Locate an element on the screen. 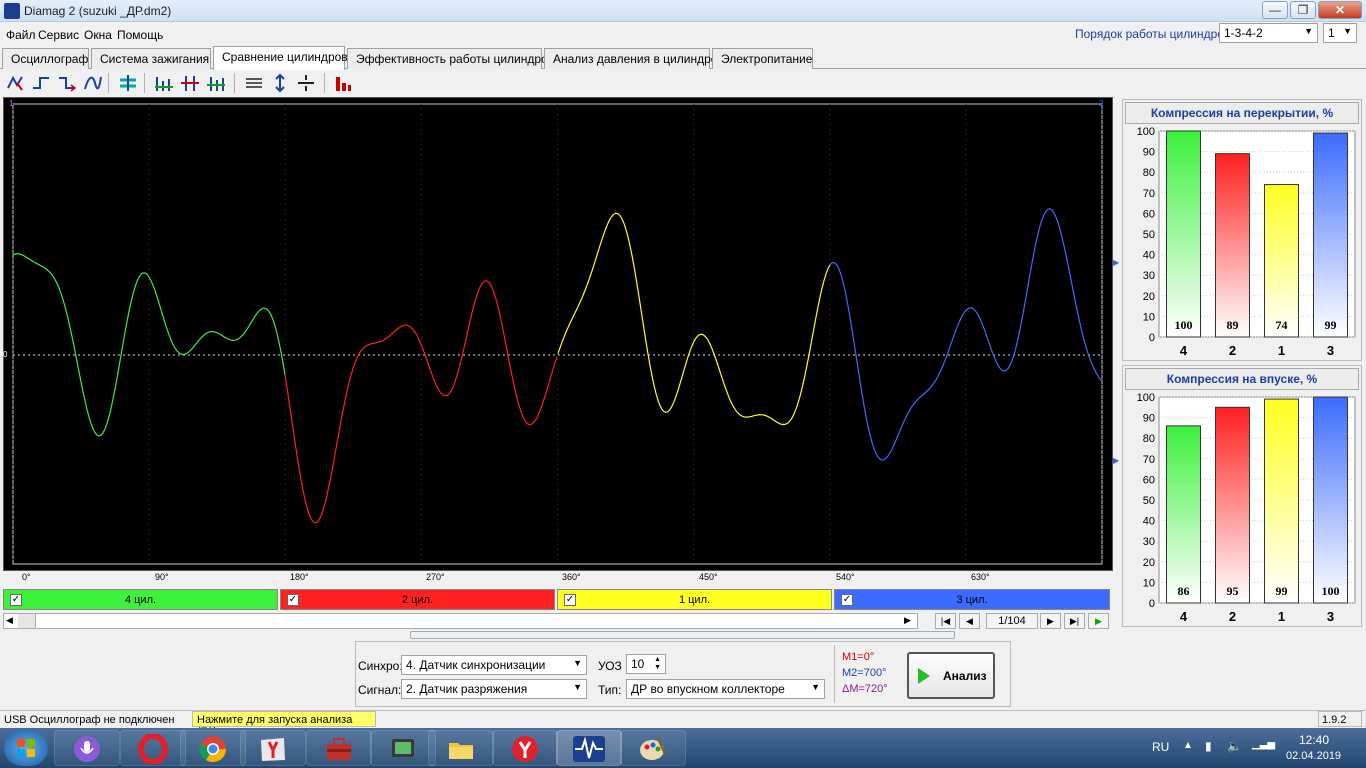 The image size is (1366, 768). menu-file: Файл is located at coordinates (21, 35).